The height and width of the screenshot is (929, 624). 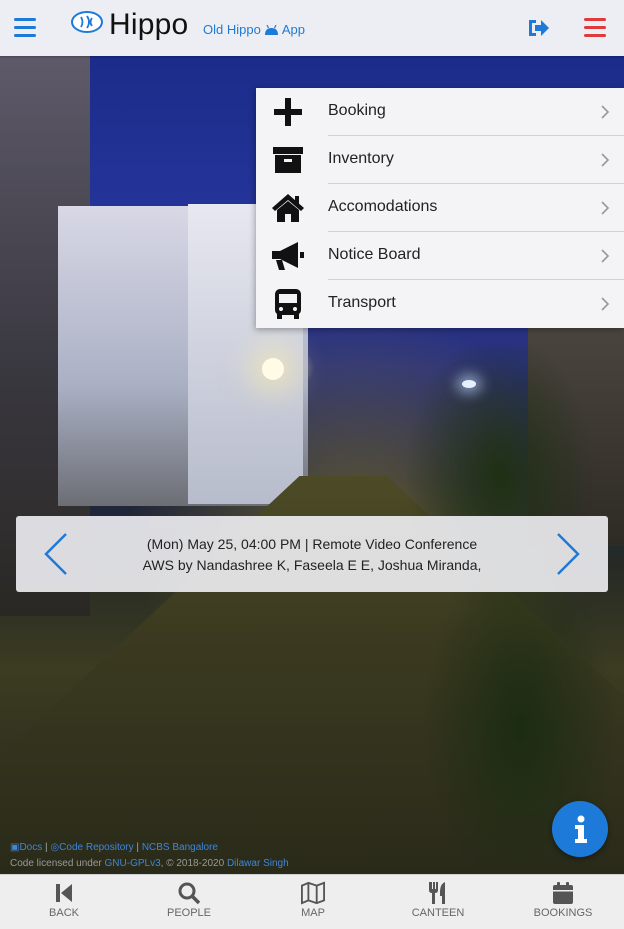 I want to click on back-icon, so click(x=64, y=893).